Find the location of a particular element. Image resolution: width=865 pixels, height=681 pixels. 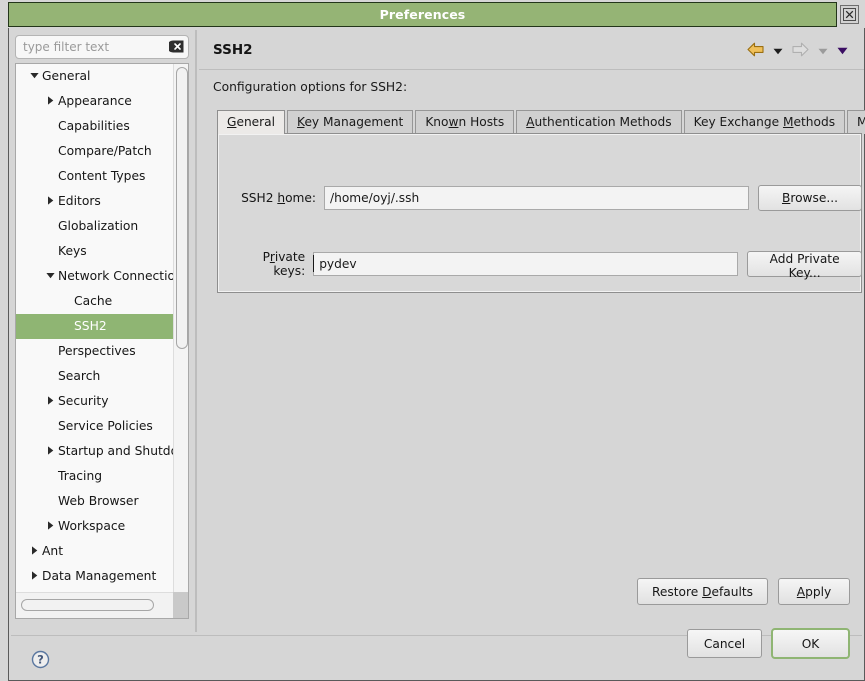

tree-item-label: Globalization is located at coordinates (98, 226).